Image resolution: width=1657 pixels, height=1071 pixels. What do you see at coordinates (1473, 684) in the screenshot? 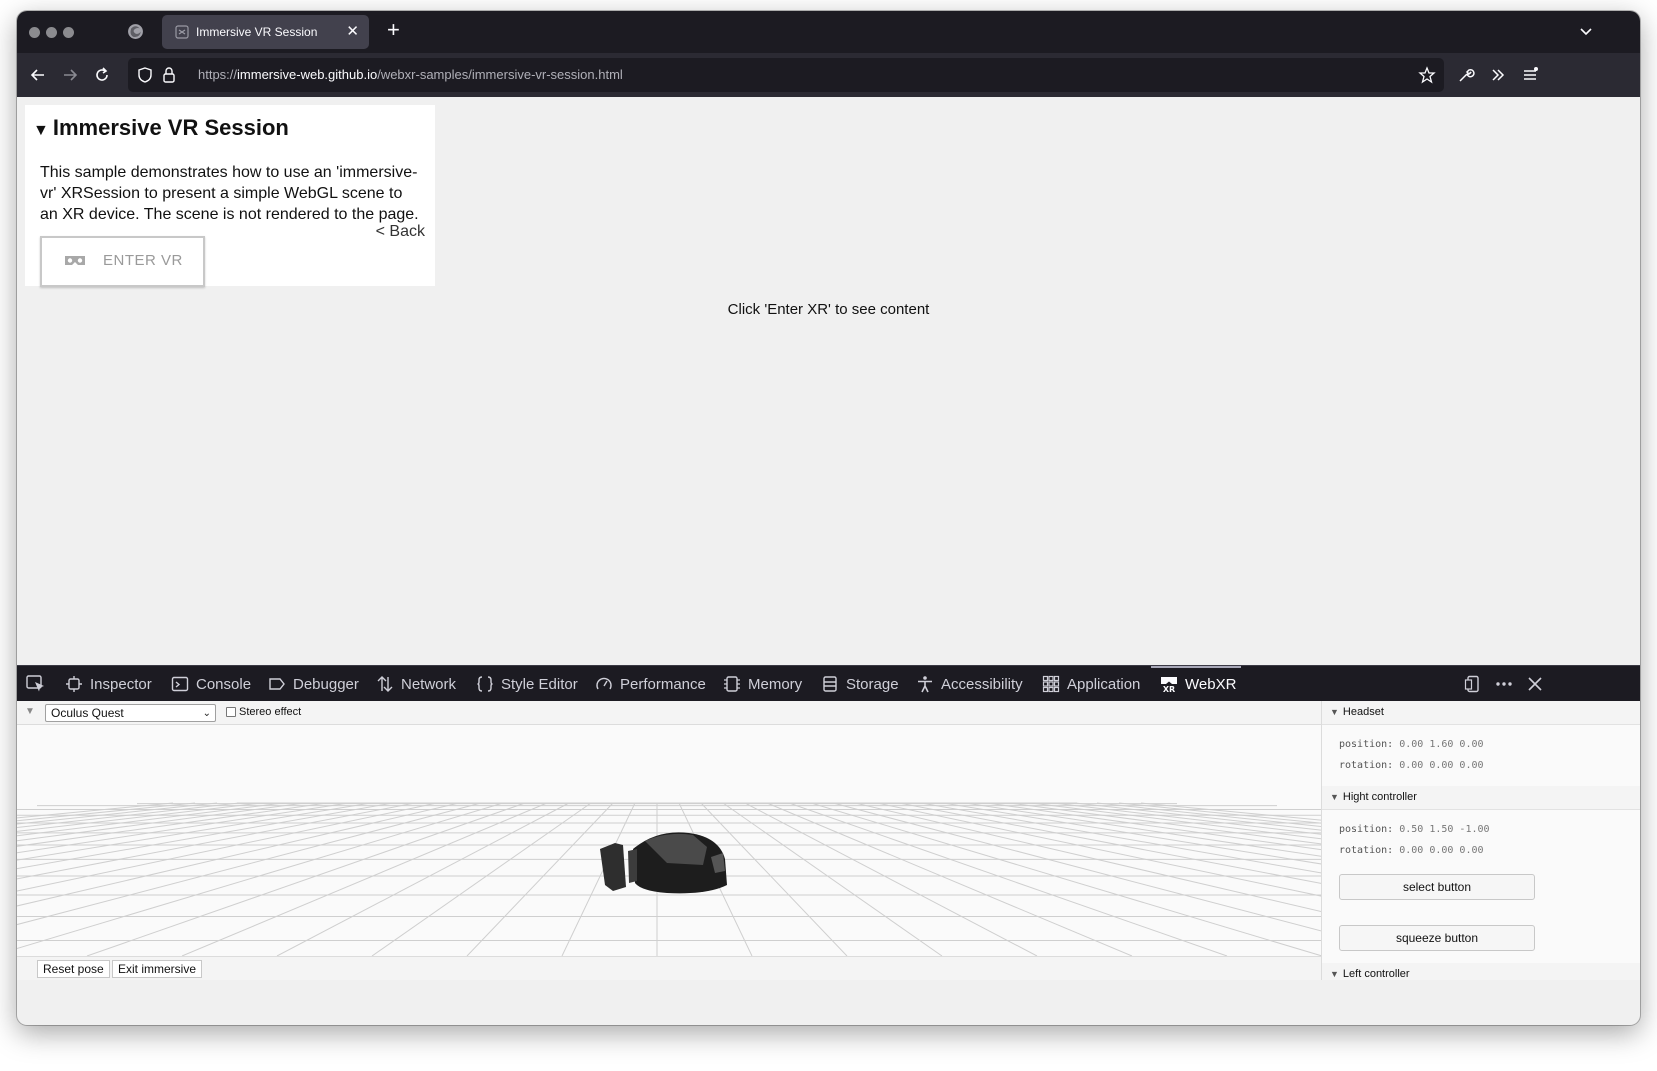
I see `responsive-design-icon` at bounding box center [1473, 684].